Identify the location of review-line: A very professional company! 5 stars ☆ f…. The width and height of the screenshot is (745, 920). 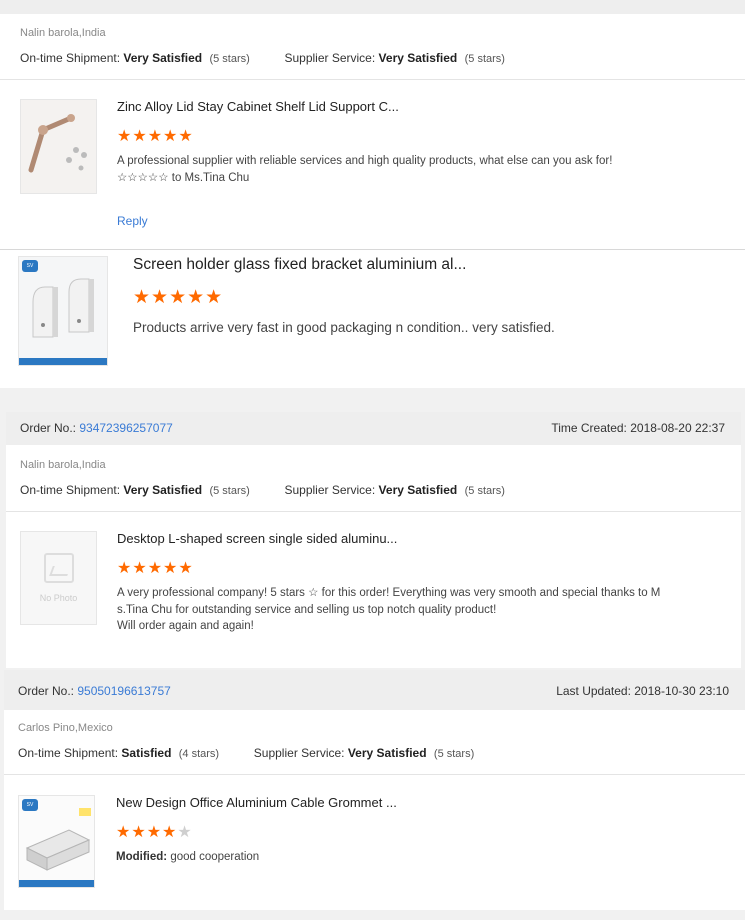
(389, 593).